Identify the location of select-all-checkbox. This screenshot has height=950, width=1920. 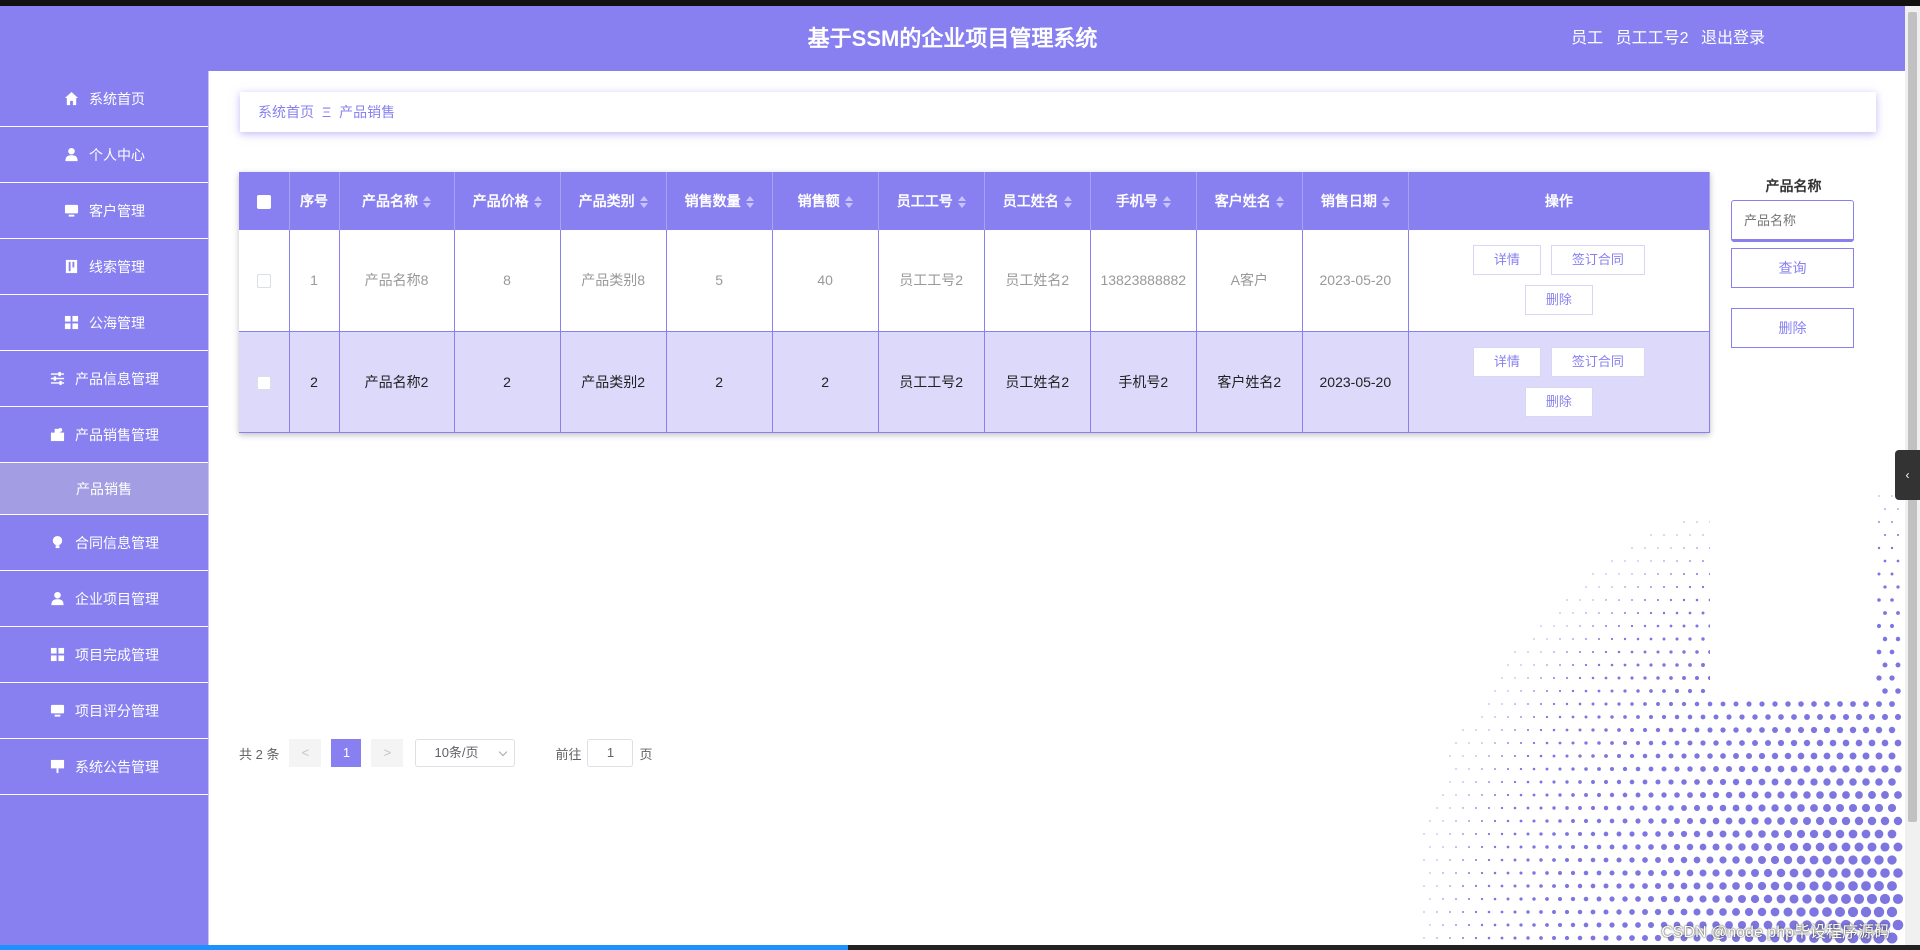
(263, 202).